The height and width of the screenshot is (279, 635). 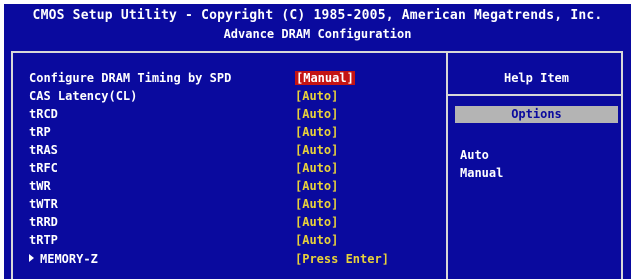 What do you see at coordinates (236, 170) in the screenshot?
I see `setting-trfc: tRFC [Auto]` at bounding box center [236, 170].